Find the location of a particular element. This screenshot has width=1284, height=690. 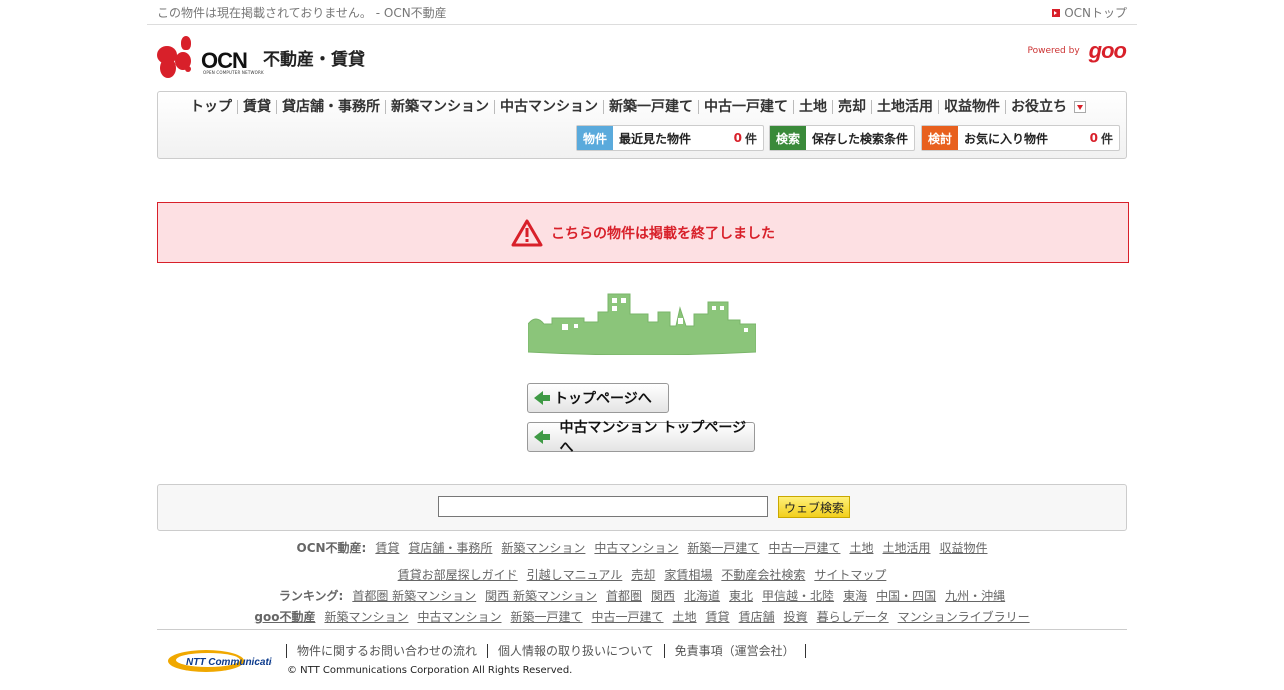

web-search-box: ウェブ検索 is located at coordinates (642, 507).